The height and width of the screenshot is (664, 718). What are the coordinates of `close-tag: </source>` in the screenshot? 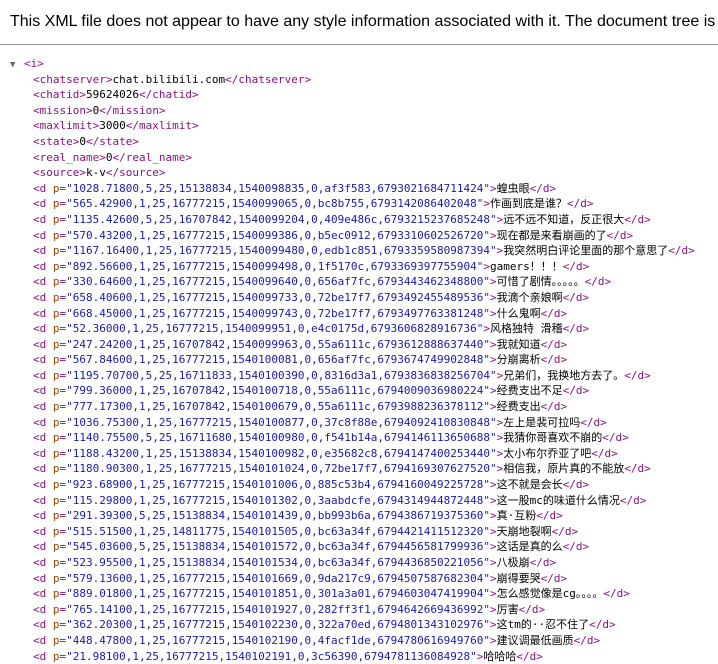 It's located at (135, 173).